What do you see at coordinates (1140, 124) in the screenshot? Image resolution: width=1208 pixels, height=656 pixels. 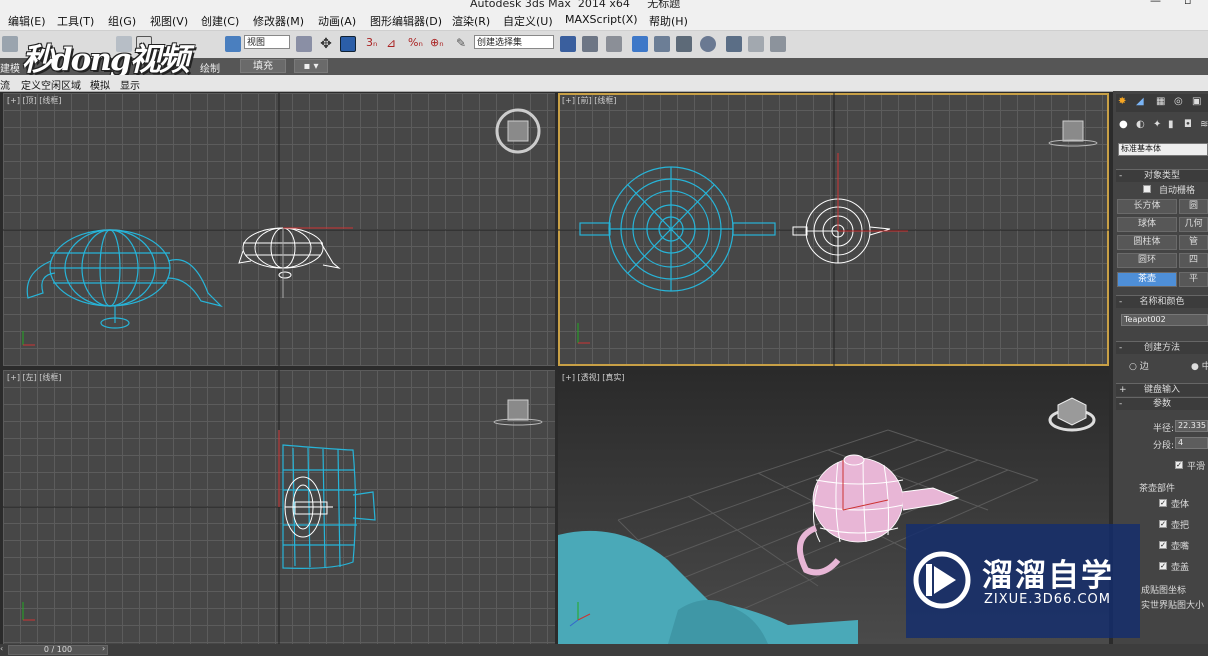 I see `shapes-icon: ◐` at bounding box center [1140, 124].